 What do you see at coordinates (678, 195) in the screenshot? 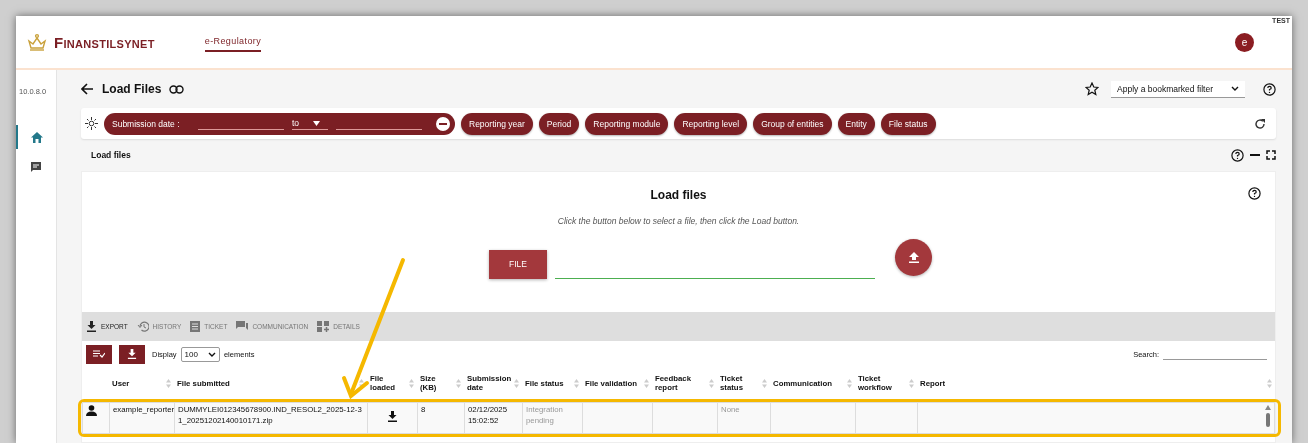
I see `upload-title: Load files` at bounding box center [678, 195].